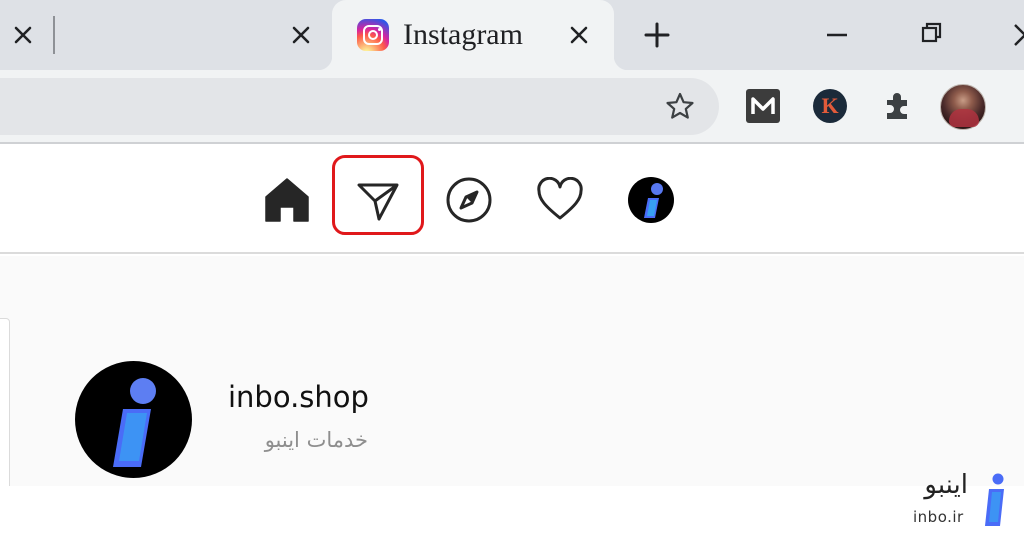  I want to click on explore-icon, so click(469, 200).